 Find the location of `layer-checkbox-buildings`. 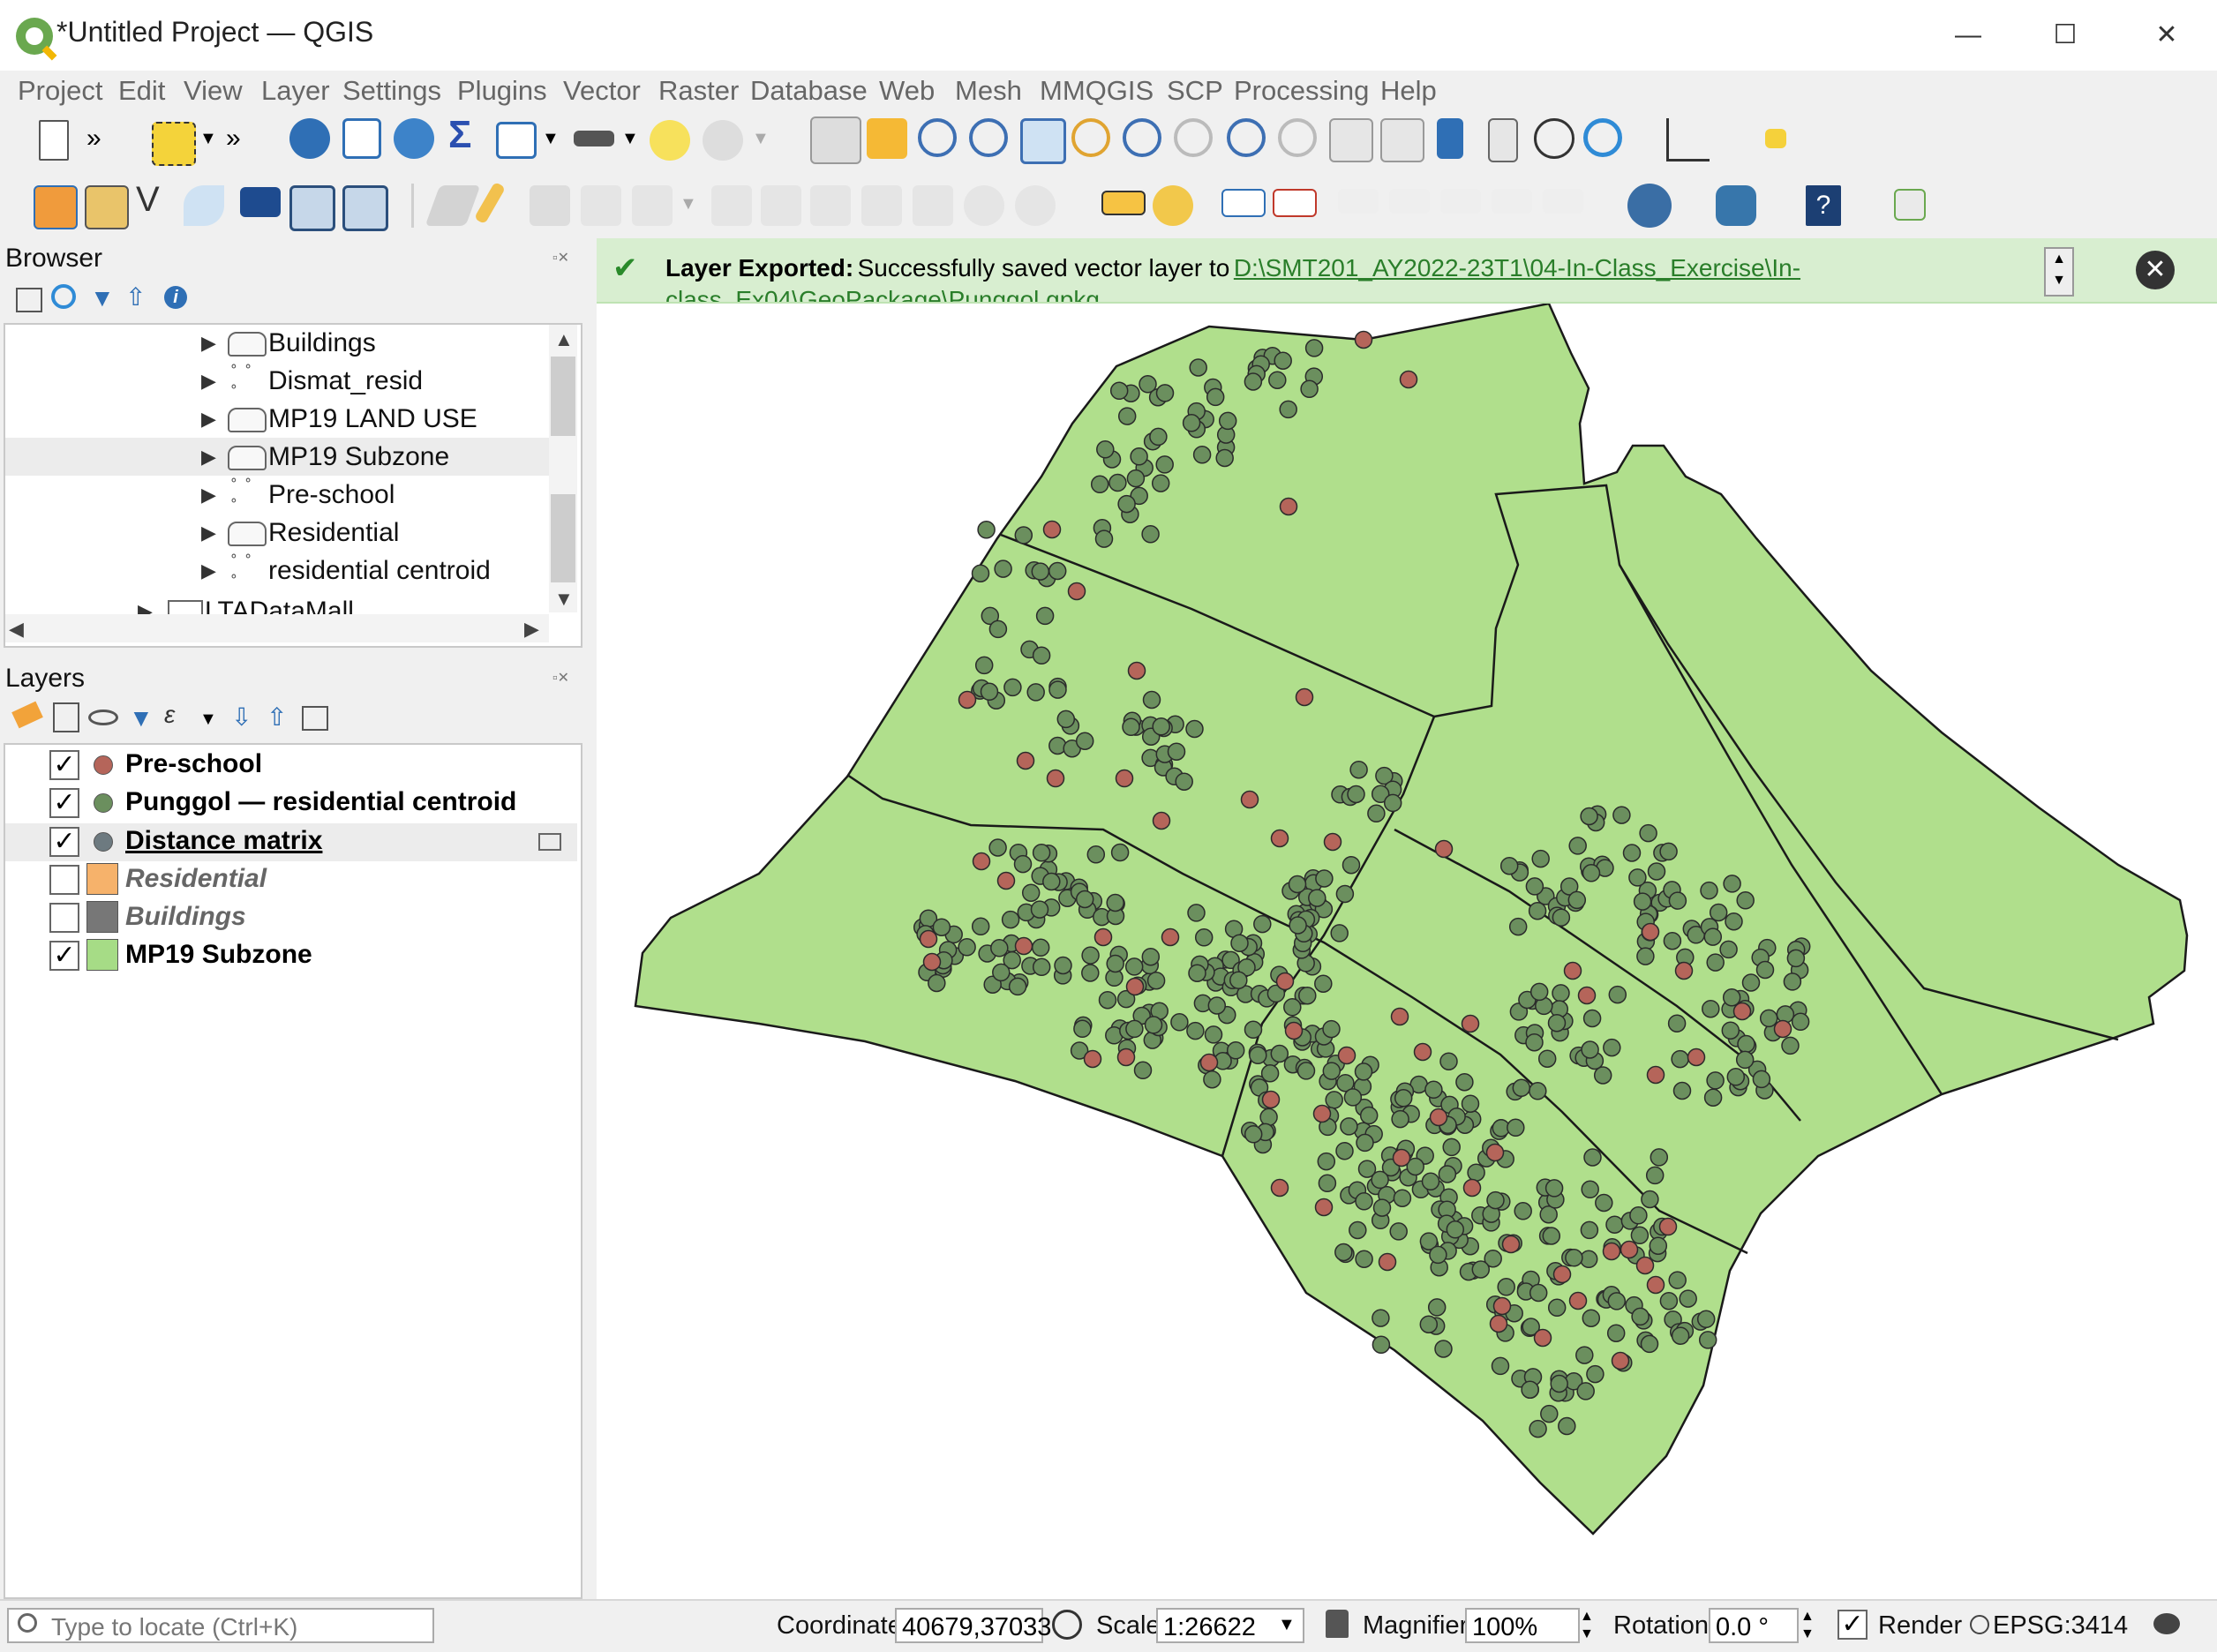

layer-checkbox-buildings is located at coordinates (64, 918).